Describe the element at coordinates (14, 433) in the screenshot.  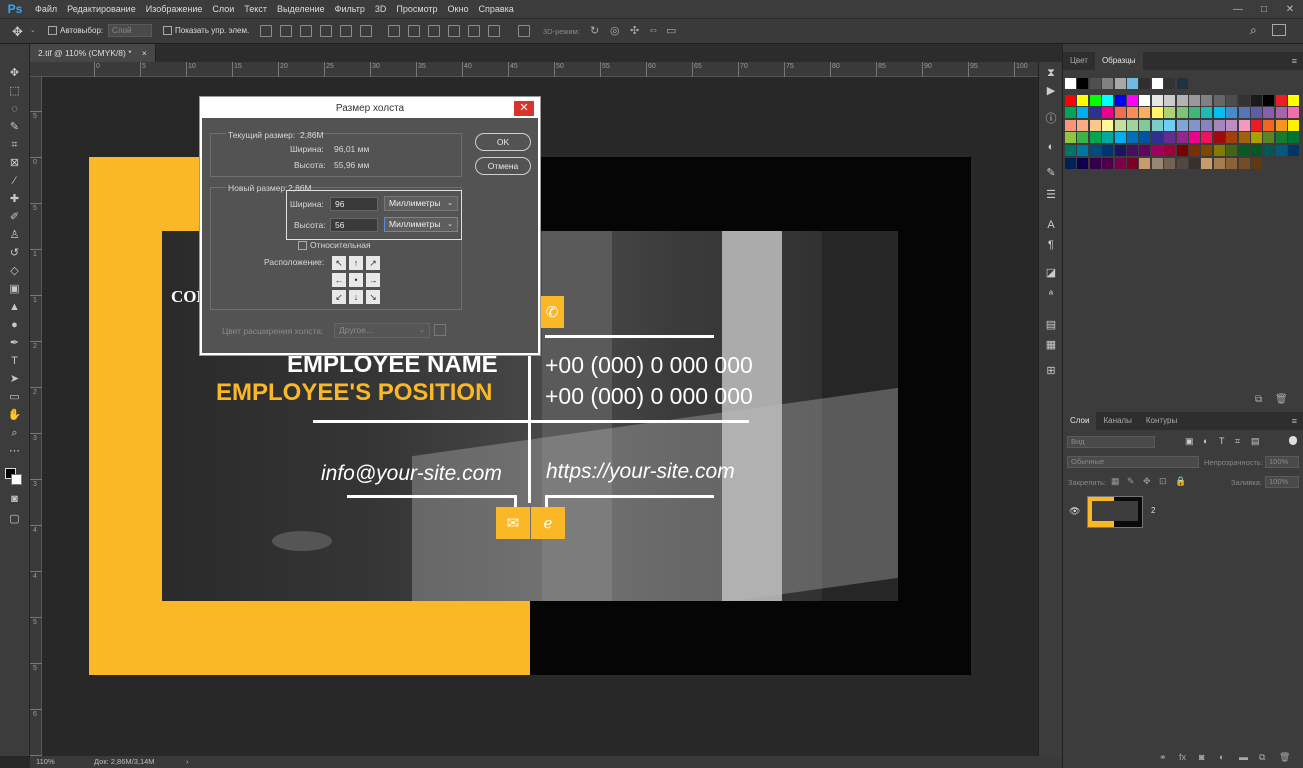
I see `zoom-tool-icon: ⌕` at that location.